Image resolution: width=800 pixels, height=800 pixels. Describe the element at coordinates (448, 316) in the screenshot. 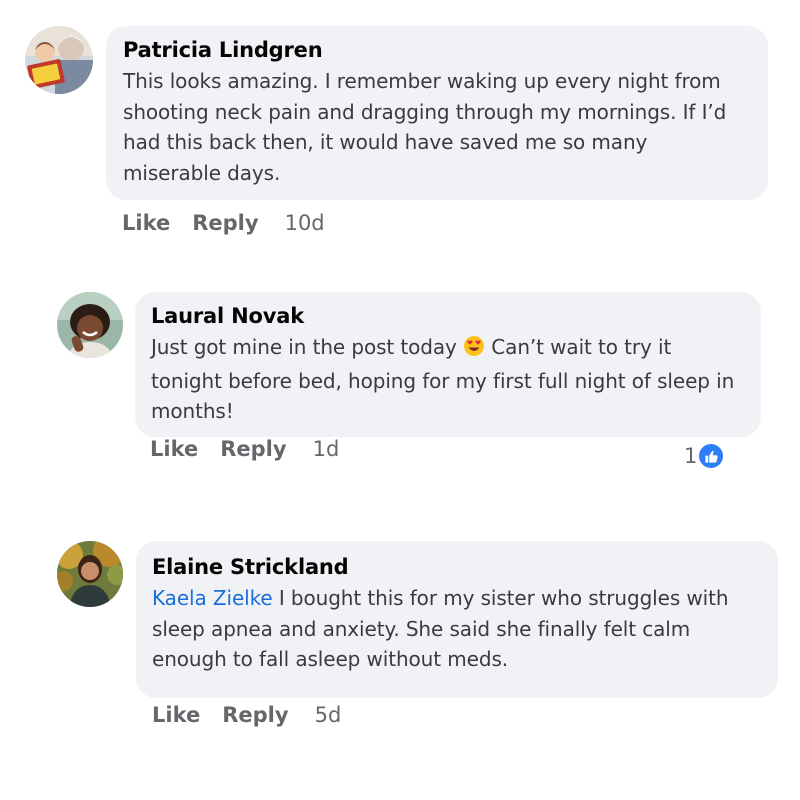

I see `comment-author: Laural Novak` at that location.